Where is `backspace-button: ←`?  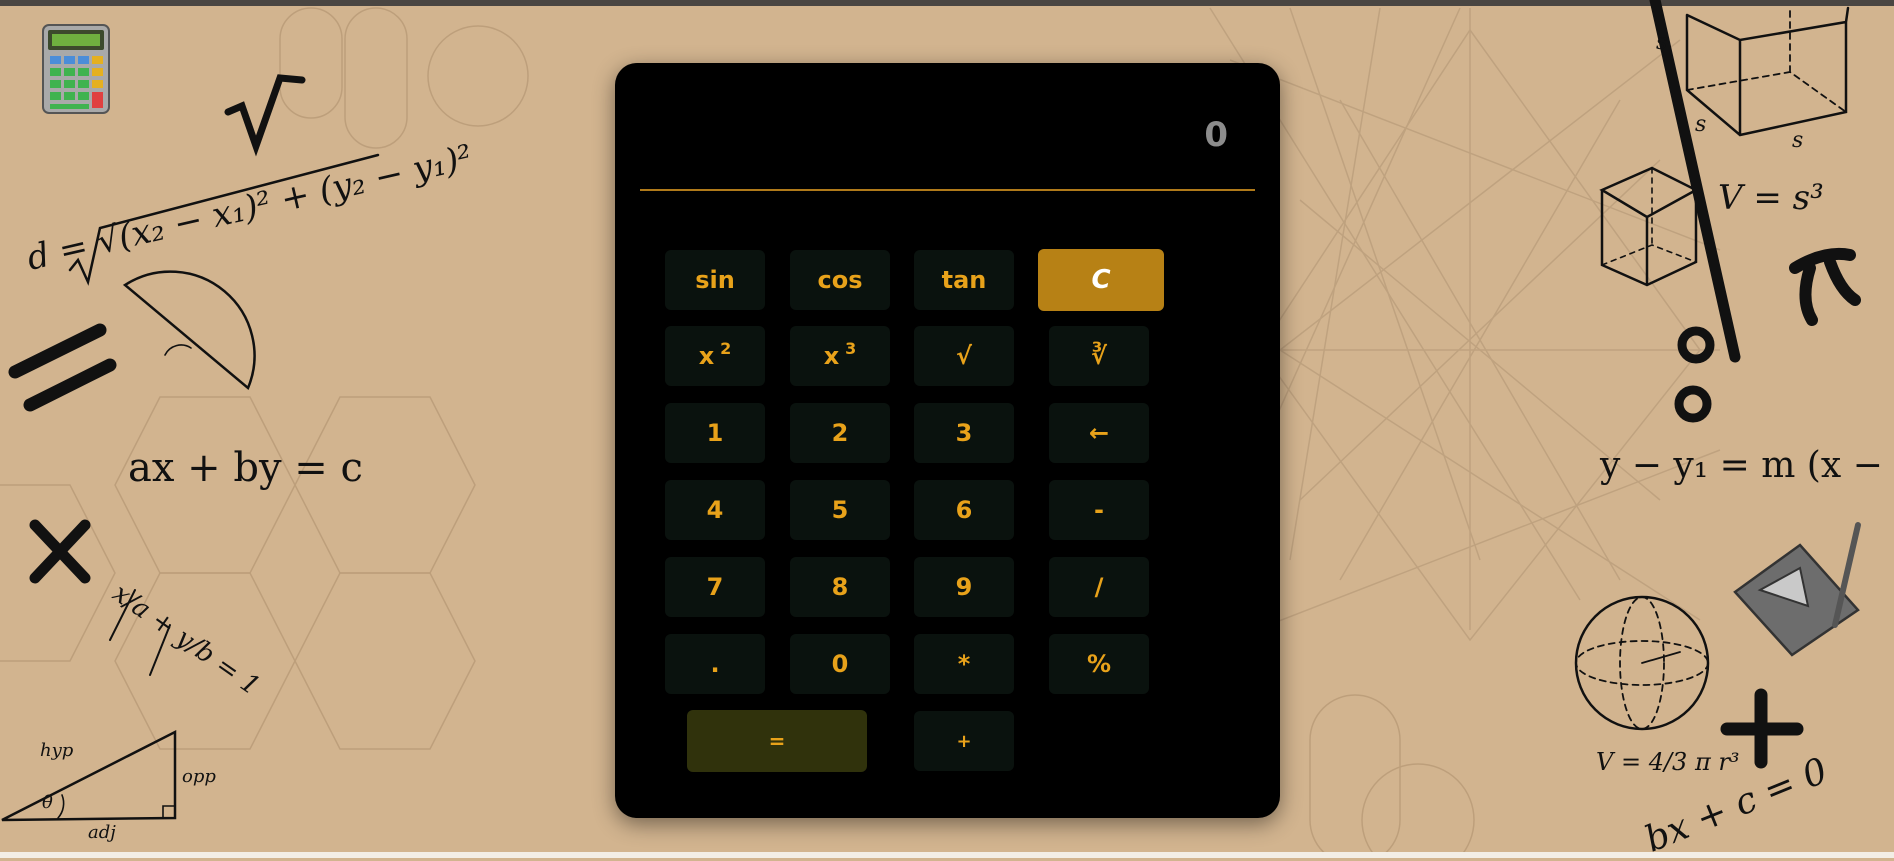 backspace-button: ← is located at coordinates (1099, 433).